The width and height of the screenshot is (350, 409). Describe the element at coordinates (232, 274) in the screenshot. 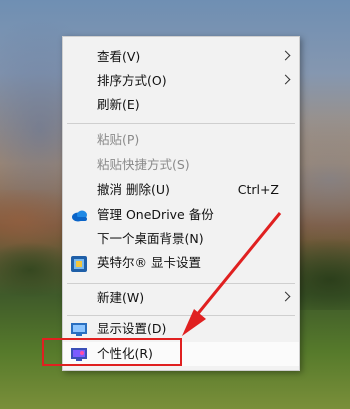

I see `annotation-arrow-icon` at that location.